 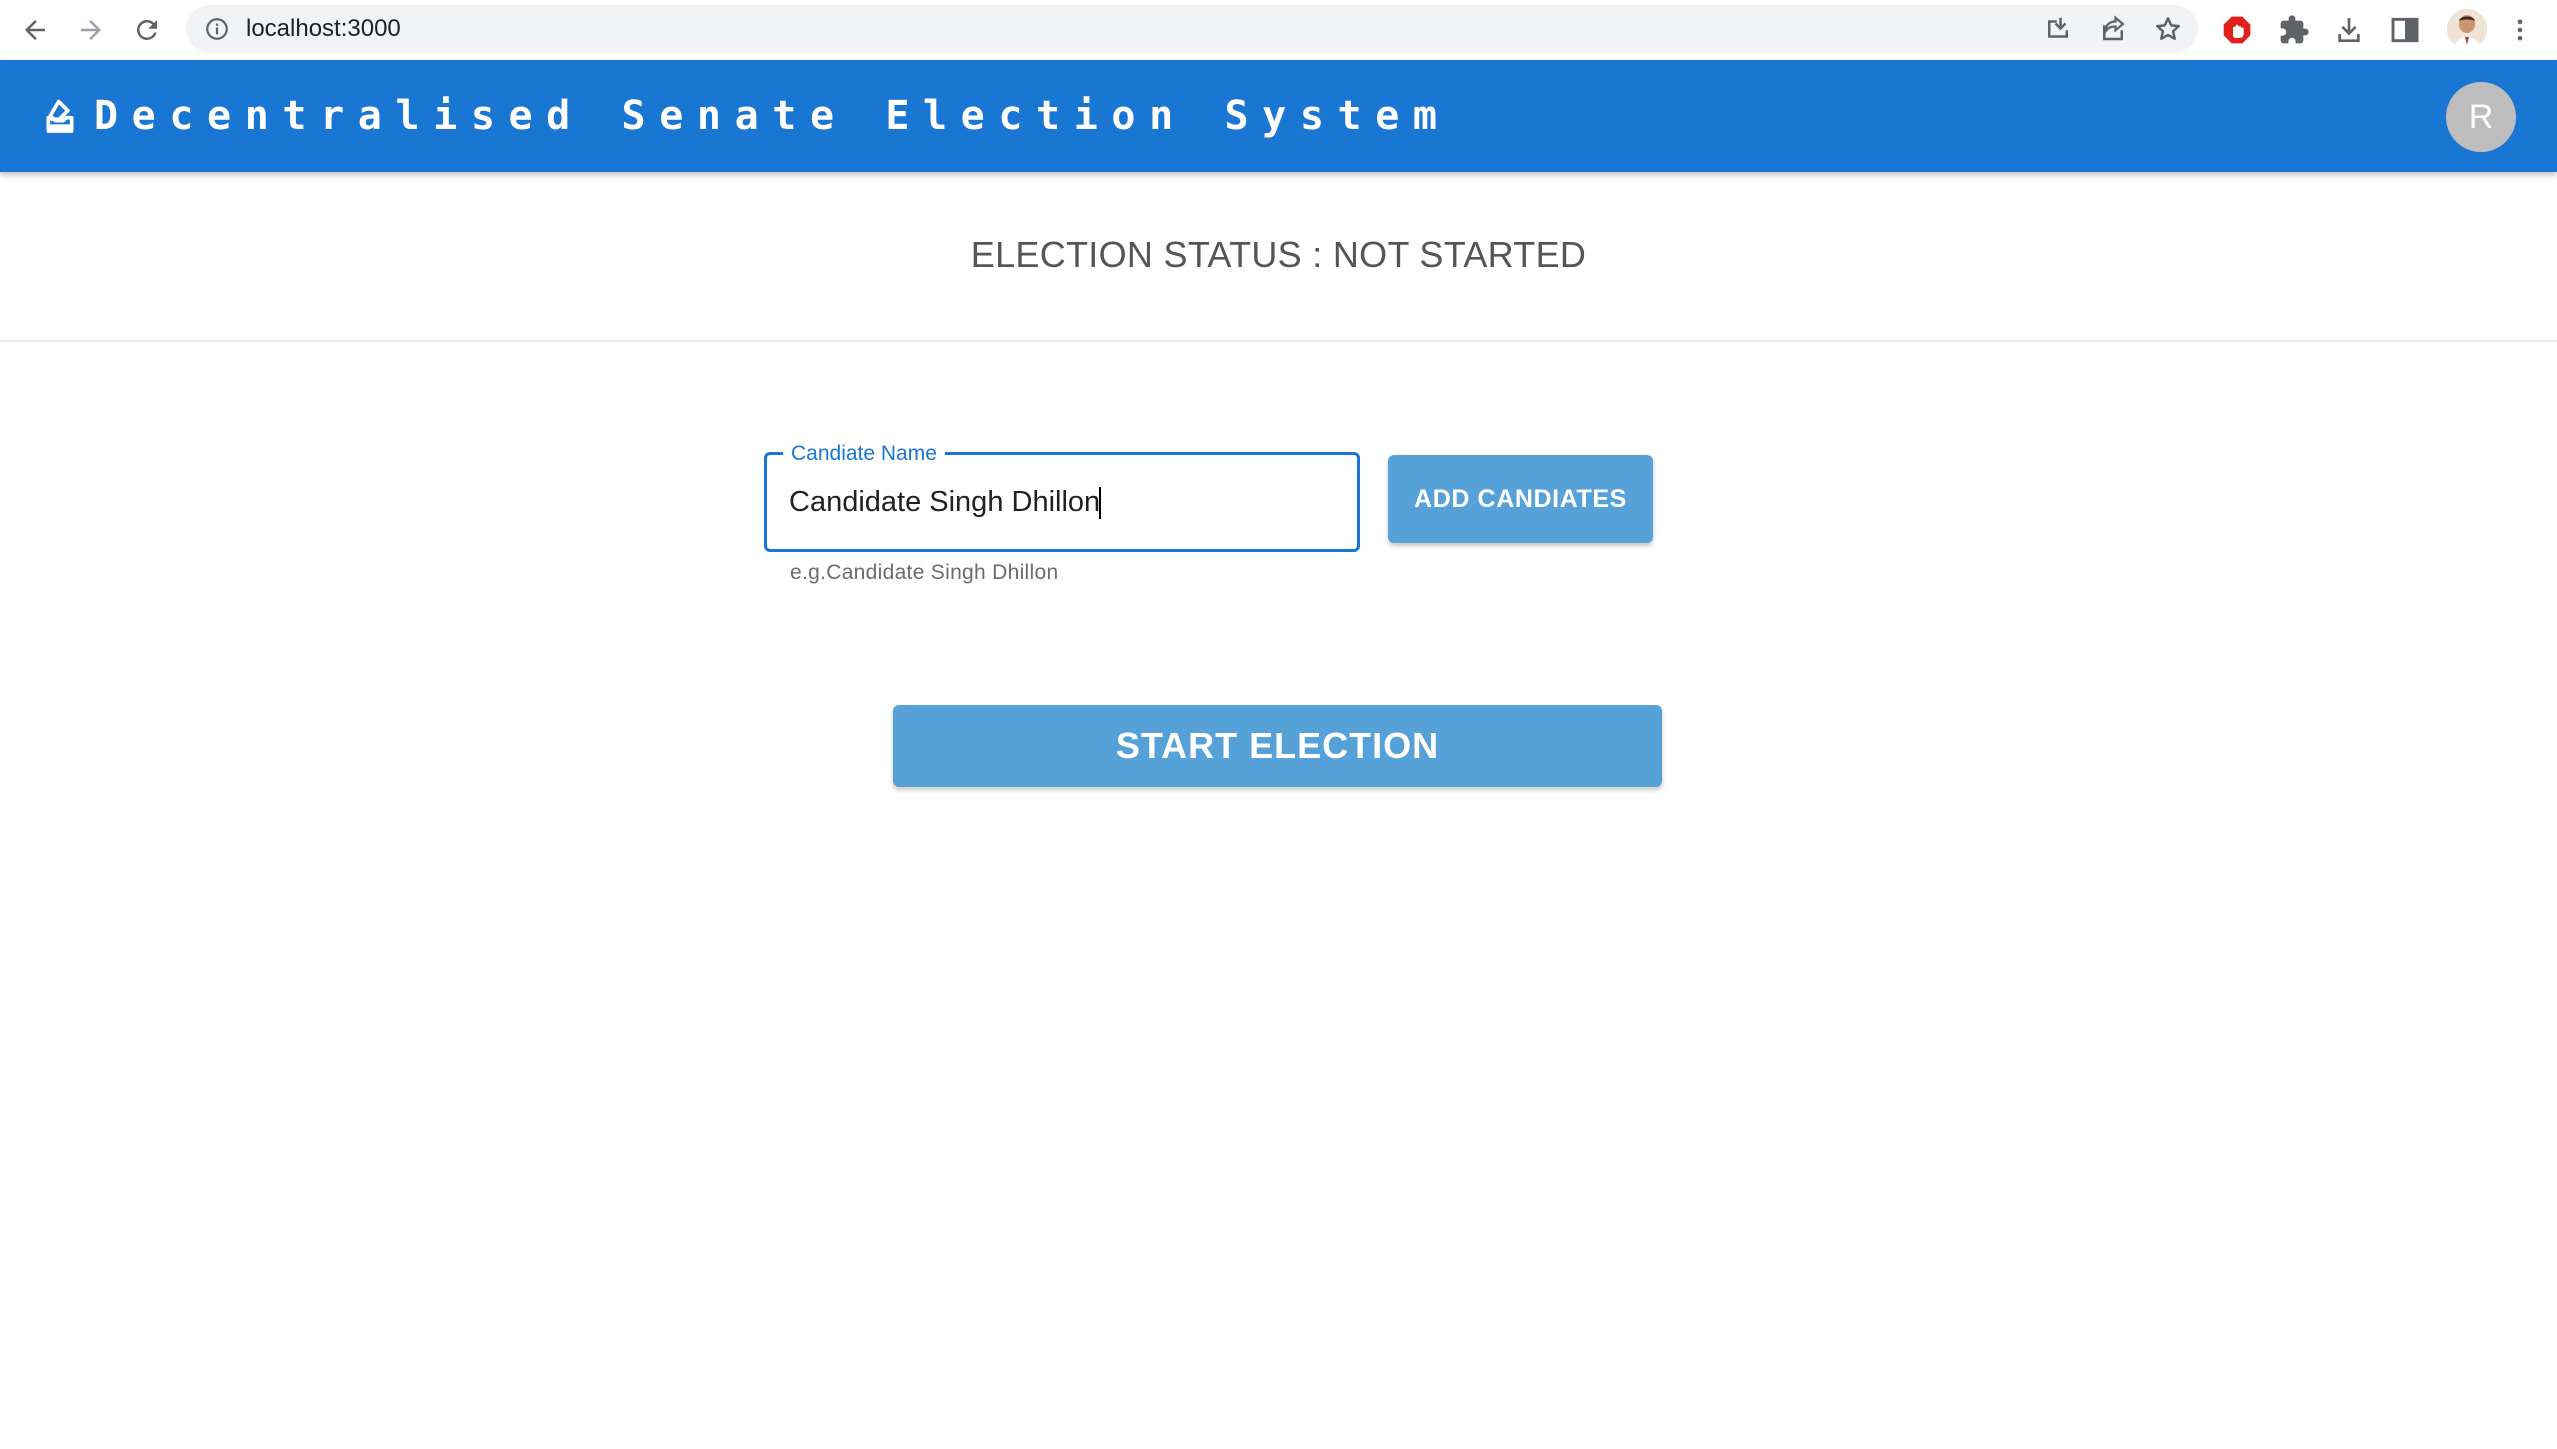 I want to click on back-button, so click(x=35, y=30).